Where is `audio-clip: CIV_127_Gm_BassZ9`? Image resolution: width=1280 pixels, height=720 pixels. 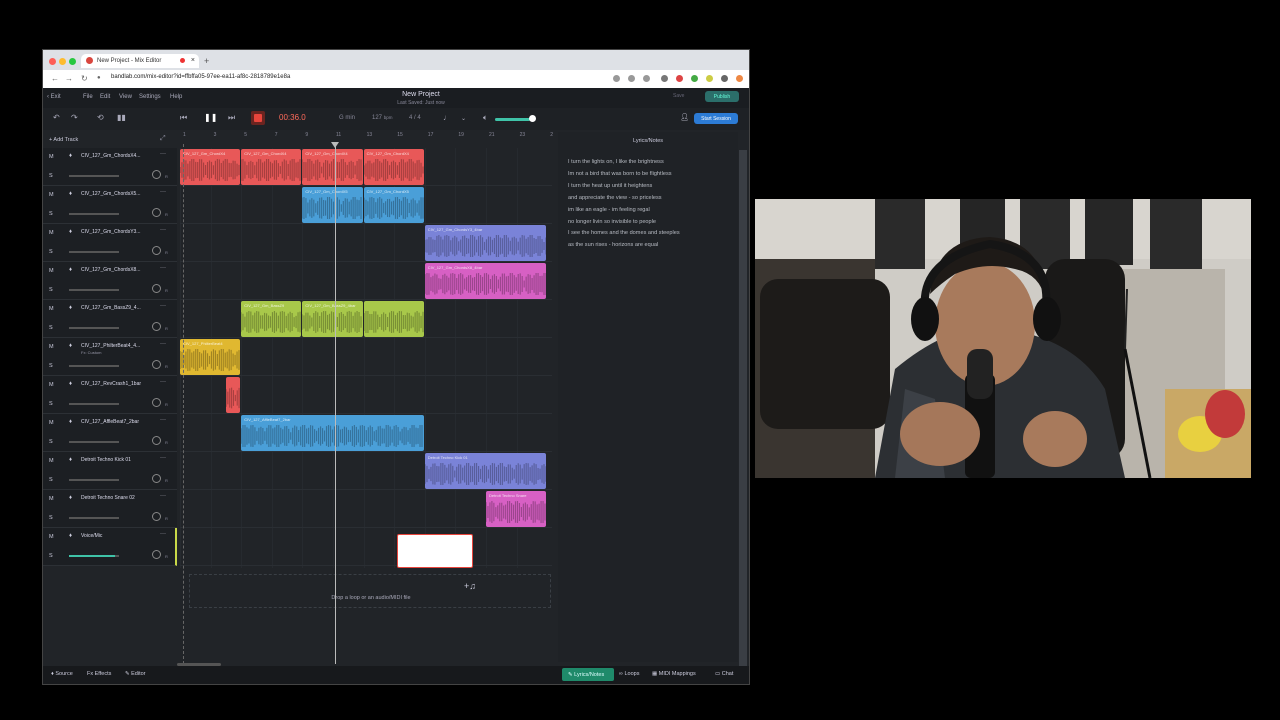 audio-clip: CIV_127_Gm_BassZ9 is located at coordinates (271, 319).